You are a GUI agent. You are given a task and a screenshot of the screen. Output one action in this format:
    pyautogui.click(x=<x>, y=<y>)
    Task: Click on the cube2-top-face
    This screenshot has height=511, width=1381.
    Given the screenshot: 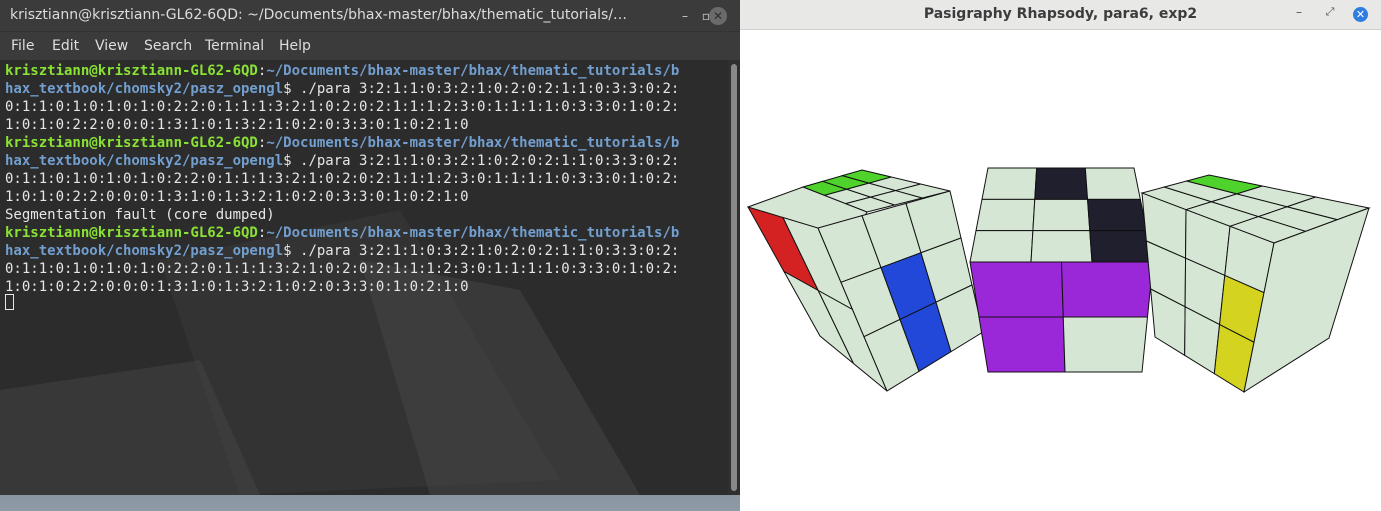 What is the action you would take?
    pyautogui.click(x=1061, y=215)
    